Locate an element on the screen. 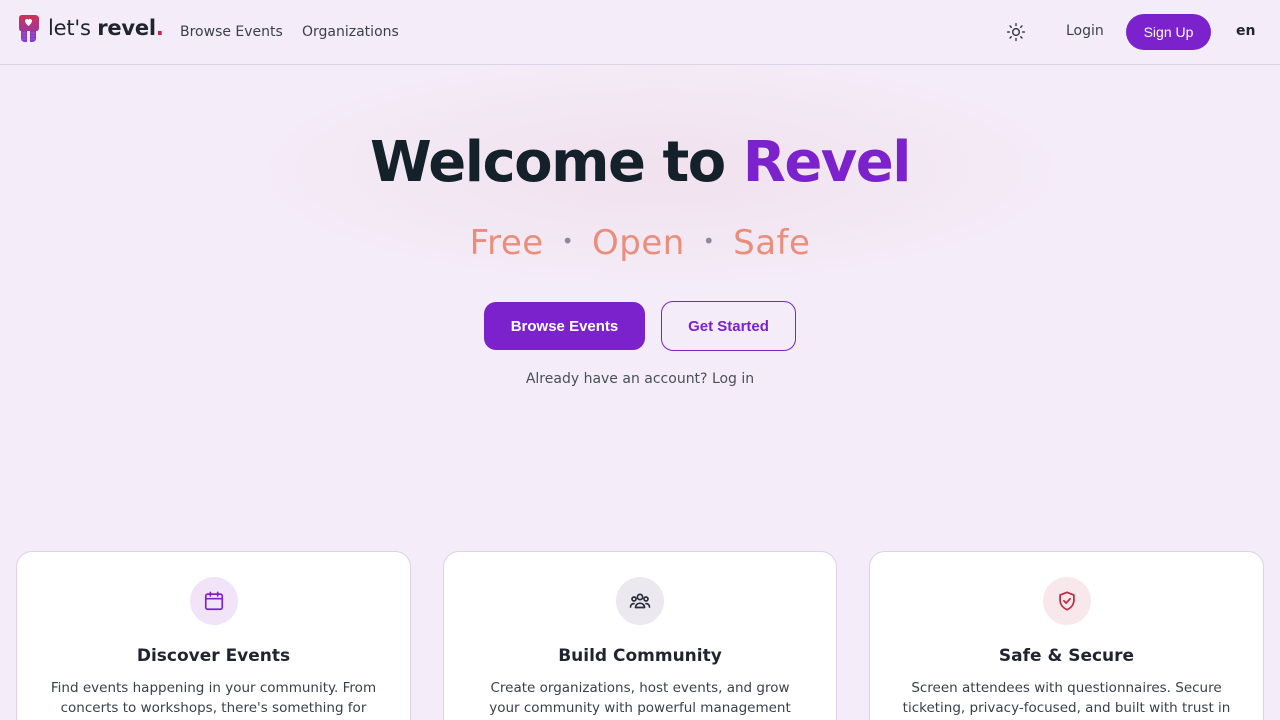  signup-button: Sign Up is located at coordinates (1168, 32).